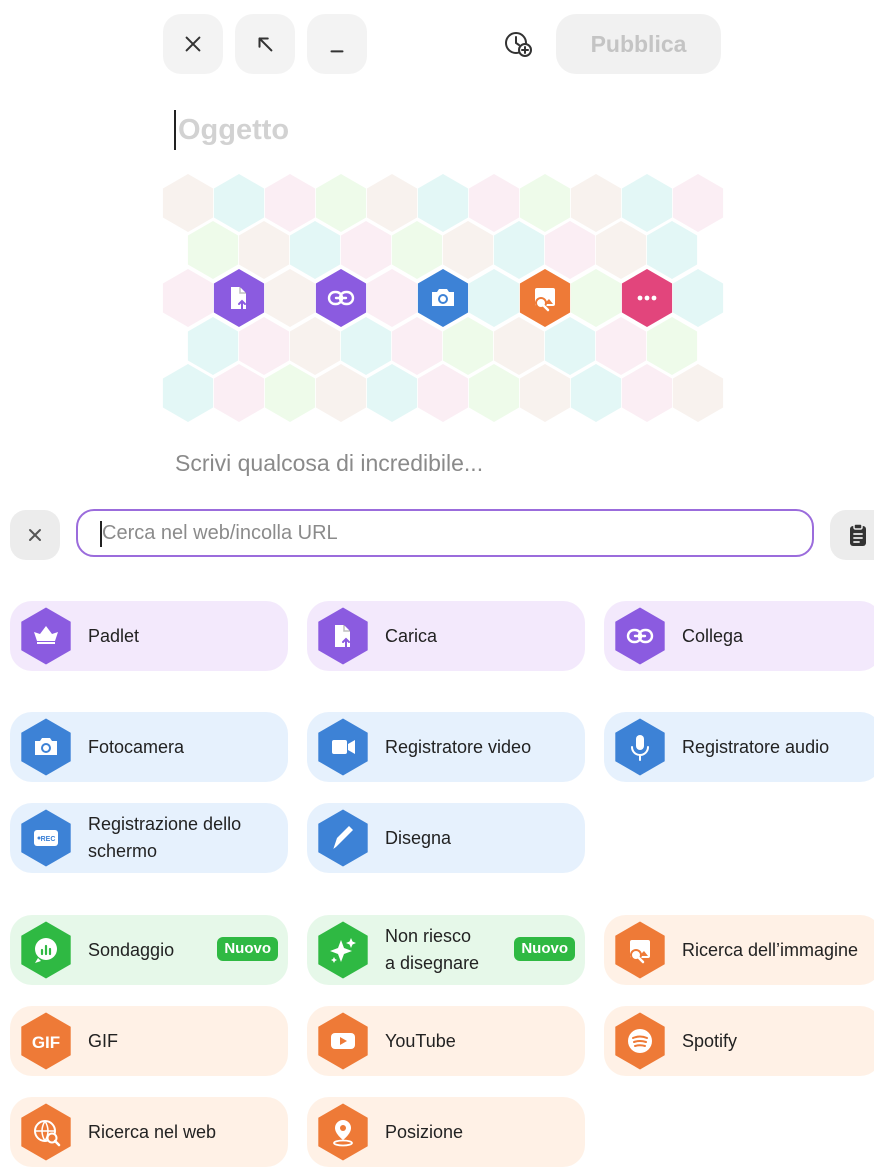 The height and width of the screenshot is (1167, 874). I want to click on attachment-padlet-bird-button: Padlet, so click(149, 636).